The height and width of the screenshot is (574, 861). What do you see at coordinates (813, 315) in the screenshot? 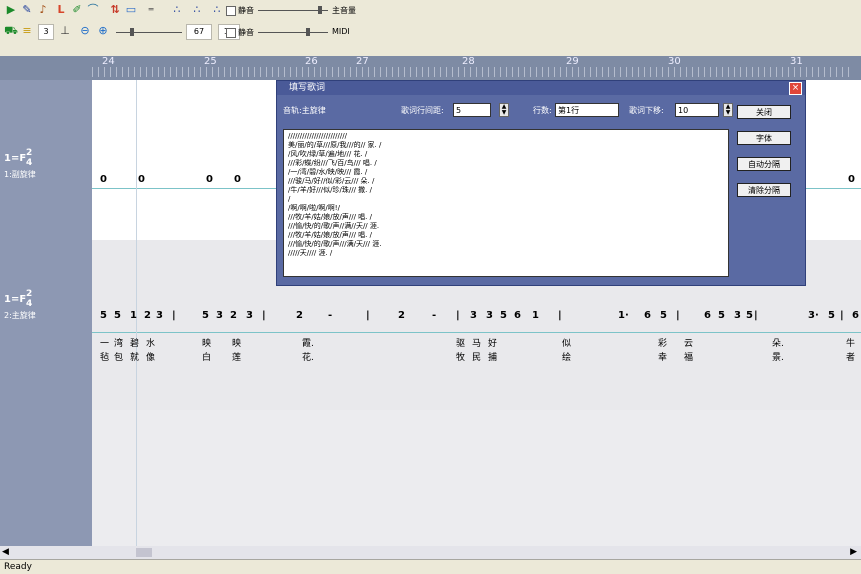
I see `note: 3·` at bounding box center [813, 315].